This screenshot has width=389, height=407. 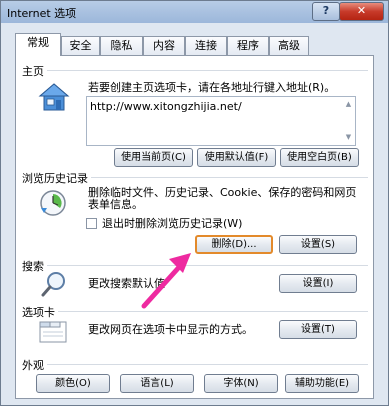 What do you see at coordinates (322, 383) in the screenshot?
I see `accessibility-button: 辅助功能(E)` at bounding box center [322, 383].